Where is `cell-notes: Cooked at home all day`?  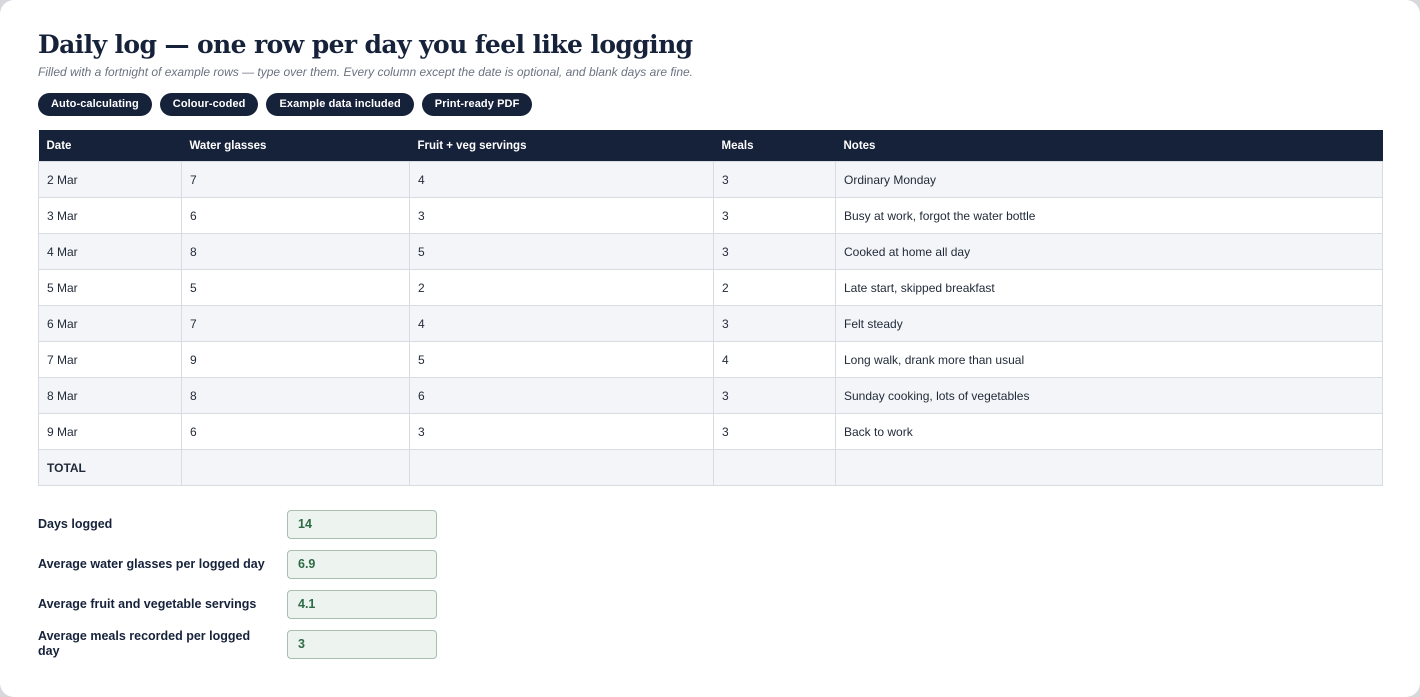 cell-notes: Cooked at home all day is located at coordinates (1109, 251).